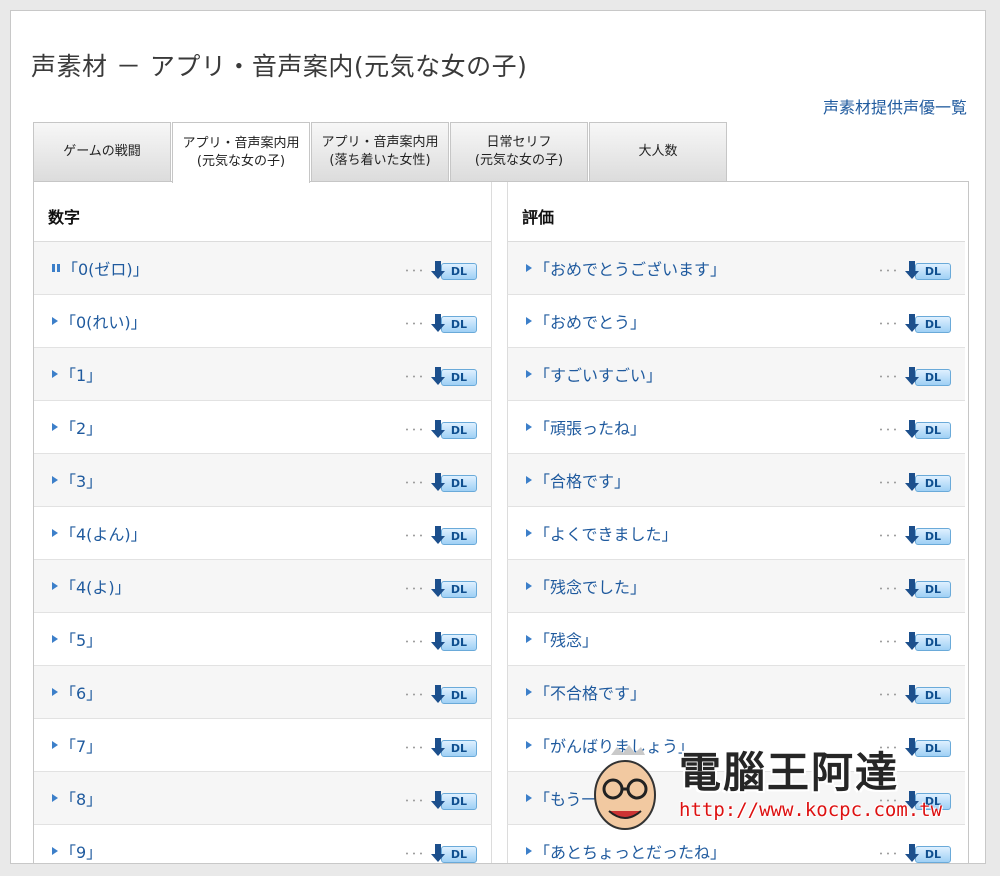 This screenshot has width=1000, height=876. I want to click on sound-label: 「4(よ)」, so click(95, 586).